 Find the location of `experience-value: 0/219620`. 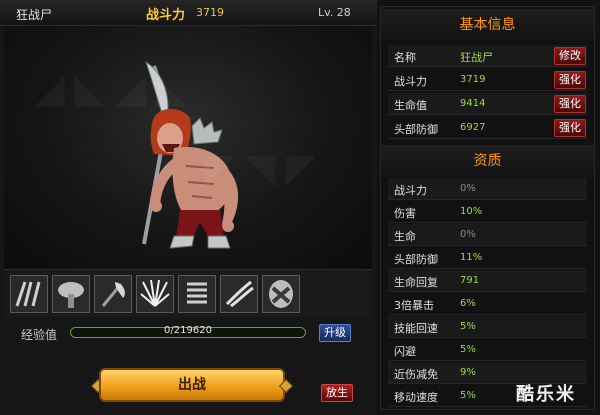

experience-value: 0/219620 is located at coordinates (188, 330).